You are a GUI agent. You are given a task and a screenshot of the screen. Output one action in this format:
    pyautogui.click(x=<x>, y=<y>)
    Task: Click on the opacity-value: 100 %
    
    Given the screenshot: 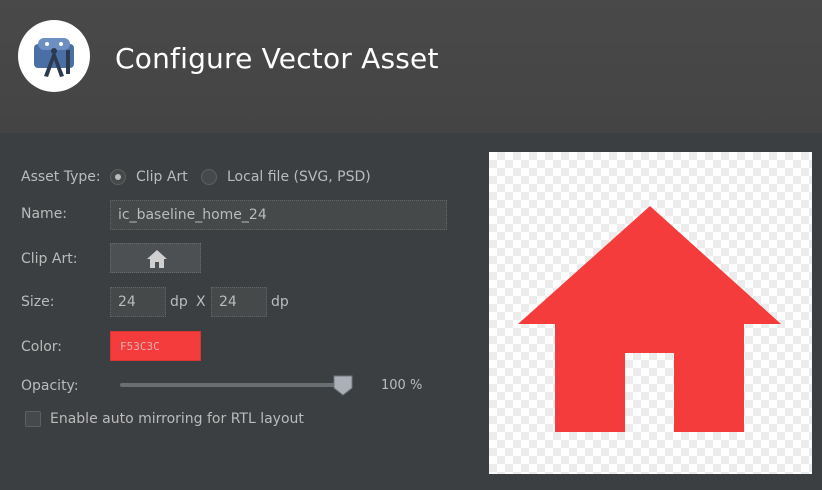 What is the action you would take?
    pyautogui.click(x=402, y=385)
    